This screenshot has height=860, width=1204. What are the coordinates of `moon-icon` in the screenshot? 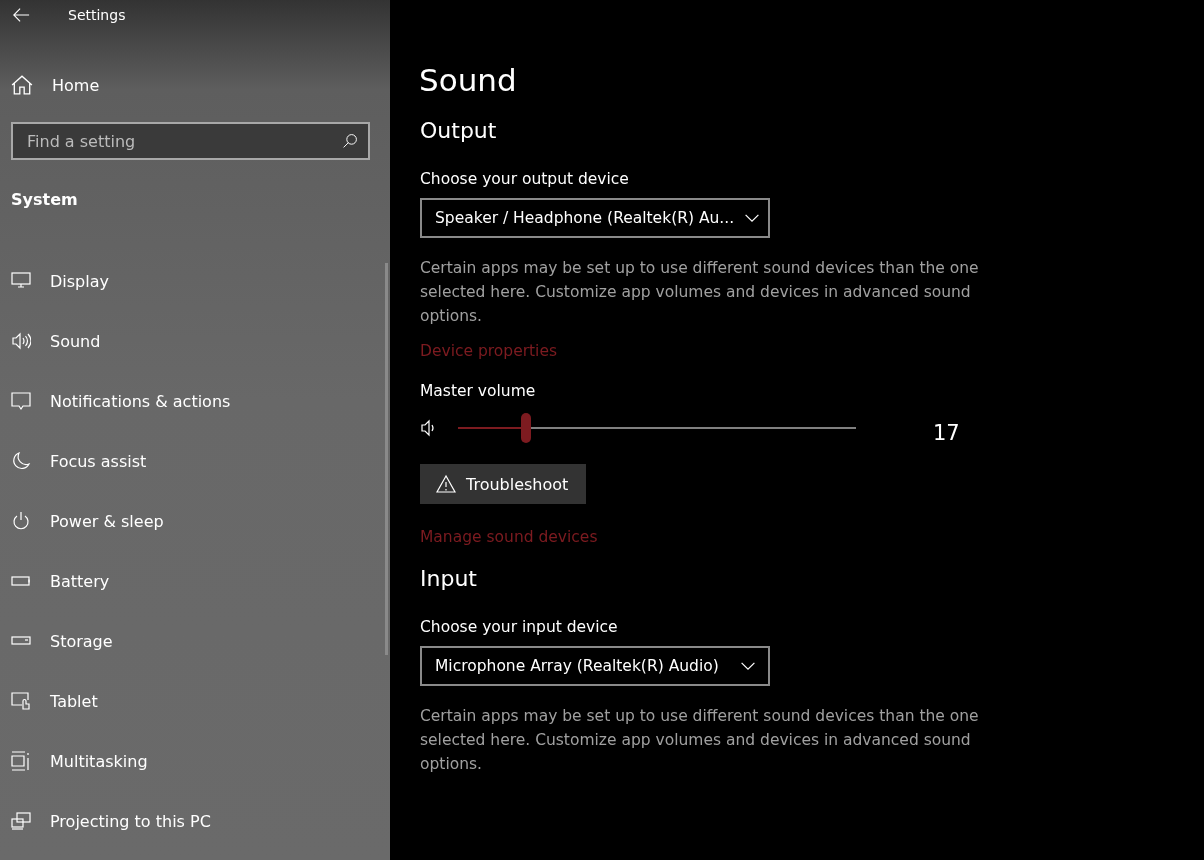 It's located at (21, 461).